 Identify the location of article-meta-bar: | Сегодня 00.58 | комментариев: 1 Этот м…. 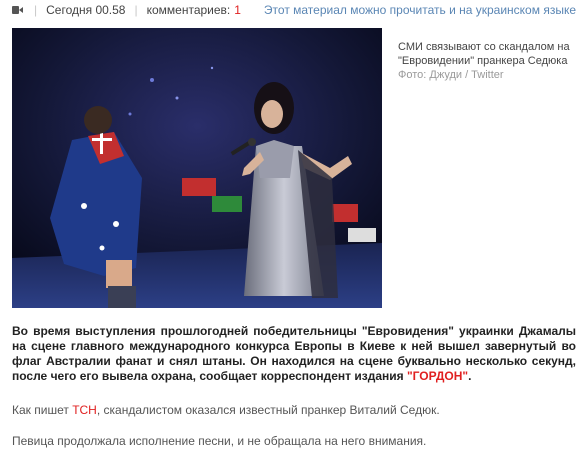
(292, 10).